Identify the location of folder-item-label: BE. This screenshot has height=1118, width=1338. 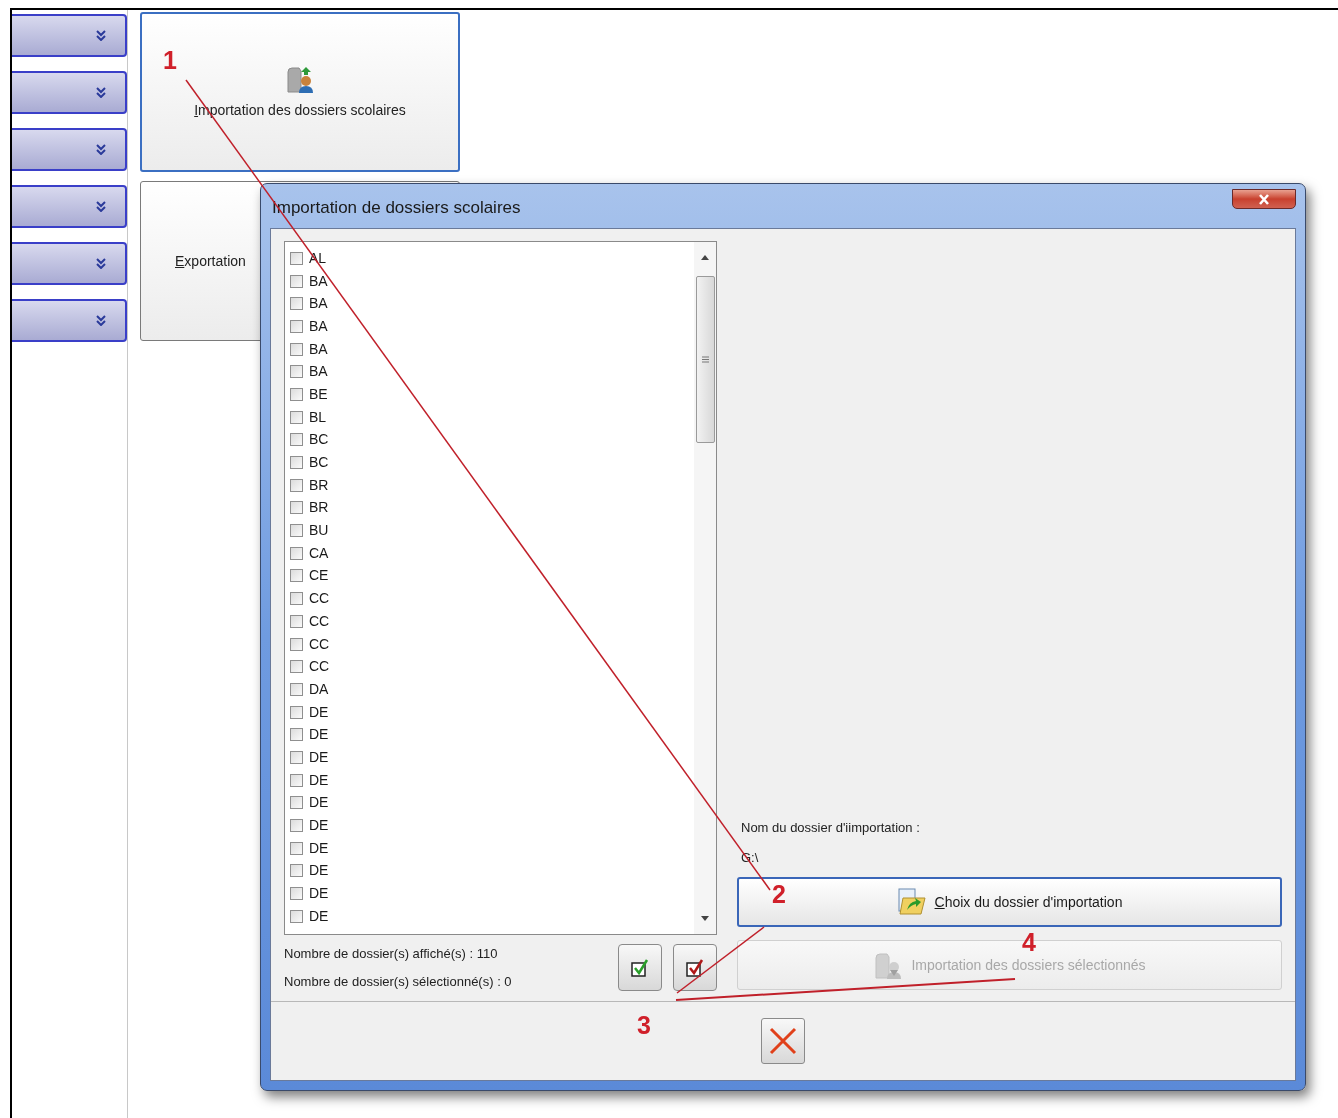
(318, 394).